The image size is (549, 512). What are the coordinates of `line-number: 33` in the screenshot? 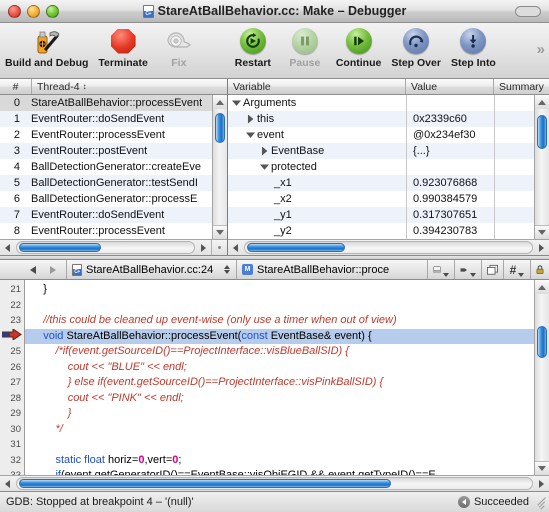 It's located at (12, 471).